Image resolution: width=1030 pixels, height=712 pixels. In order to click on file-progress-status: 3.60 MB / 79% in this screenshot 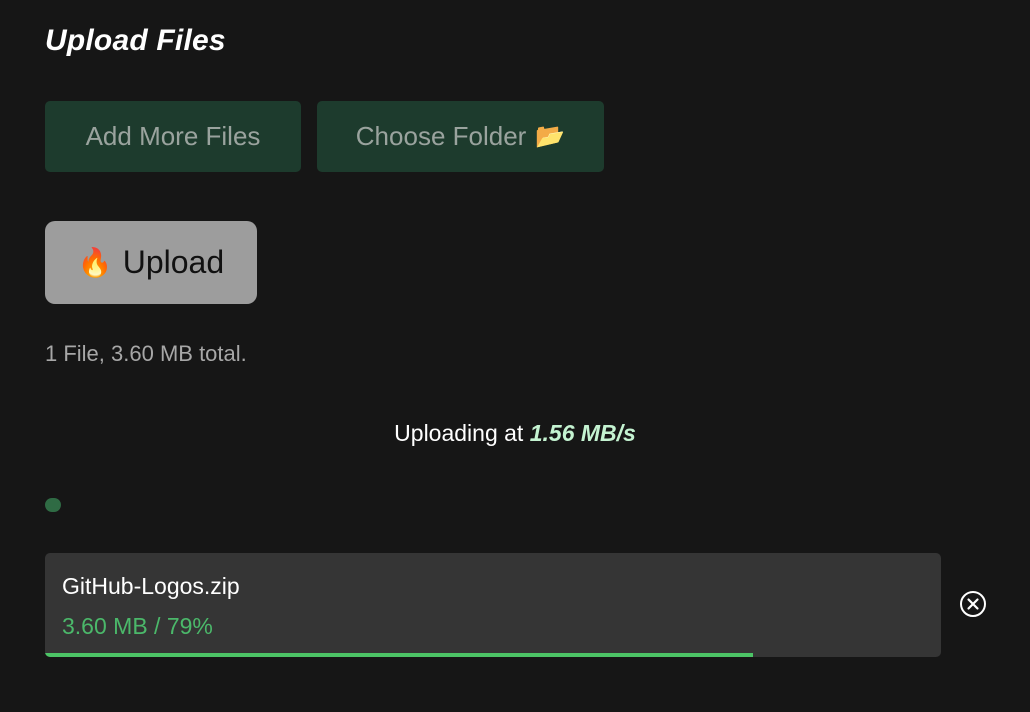, I will do `click(137, 626)`.